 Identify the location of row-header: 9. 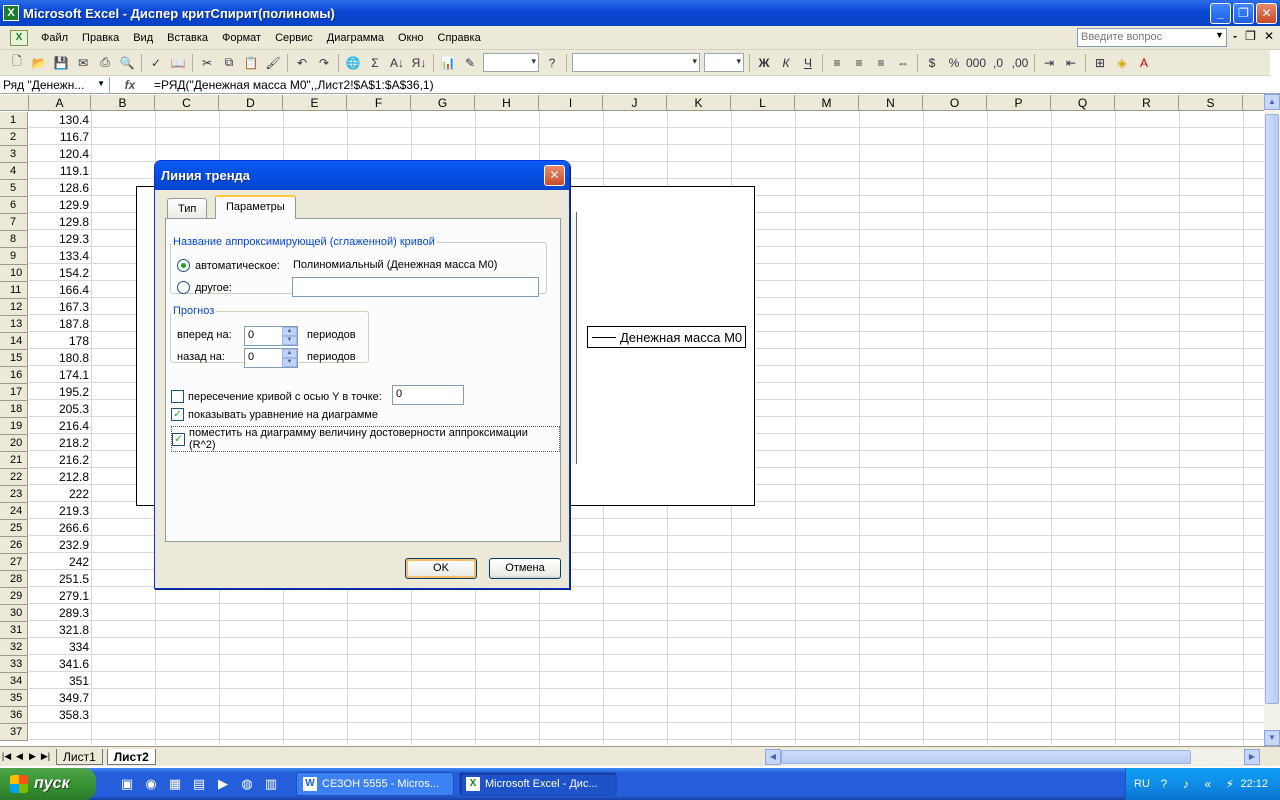
(14, 256).